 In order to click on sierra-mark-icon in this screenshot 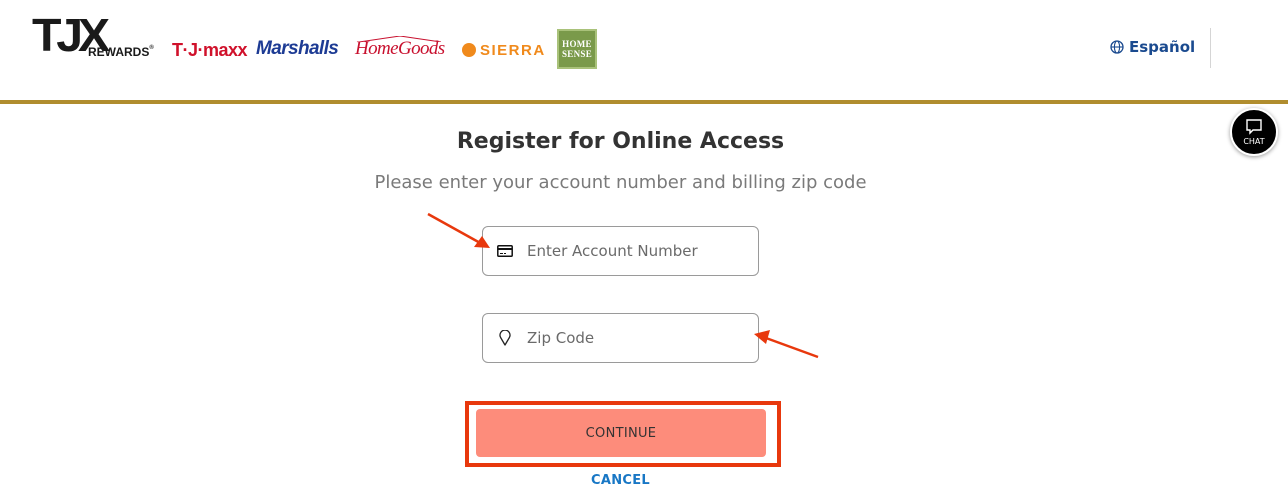, I will do `click(469, 50)`.